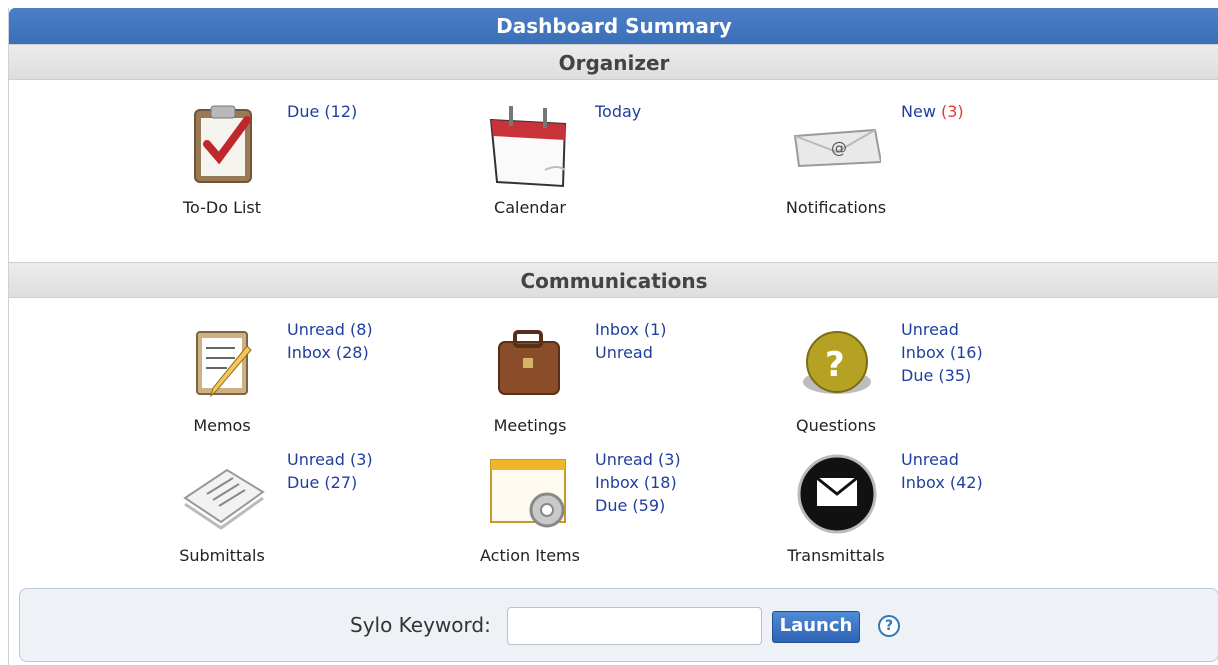 The width and height of the screenshot is (1218, 665). What do you see at coordinates (530, 425) in the screenshot?
I see `meetings-caption: Meetings` at bounding box center [530, 425].